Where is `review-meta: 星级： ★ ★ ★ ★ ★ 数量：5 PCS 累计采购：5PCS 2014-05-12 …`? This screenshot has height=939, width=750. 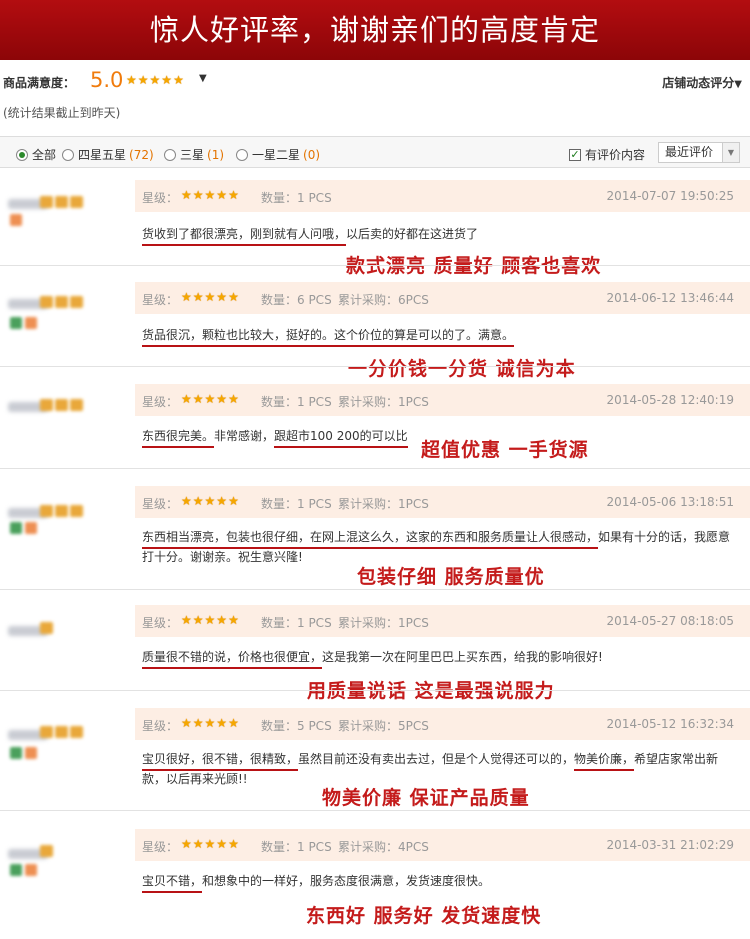 review-meta: 星级： ★ ★ ★ ★ ★ 数量：5 PCS 累计采购：5PCS 2014-05-12 … is located at coordinates (442, 724).